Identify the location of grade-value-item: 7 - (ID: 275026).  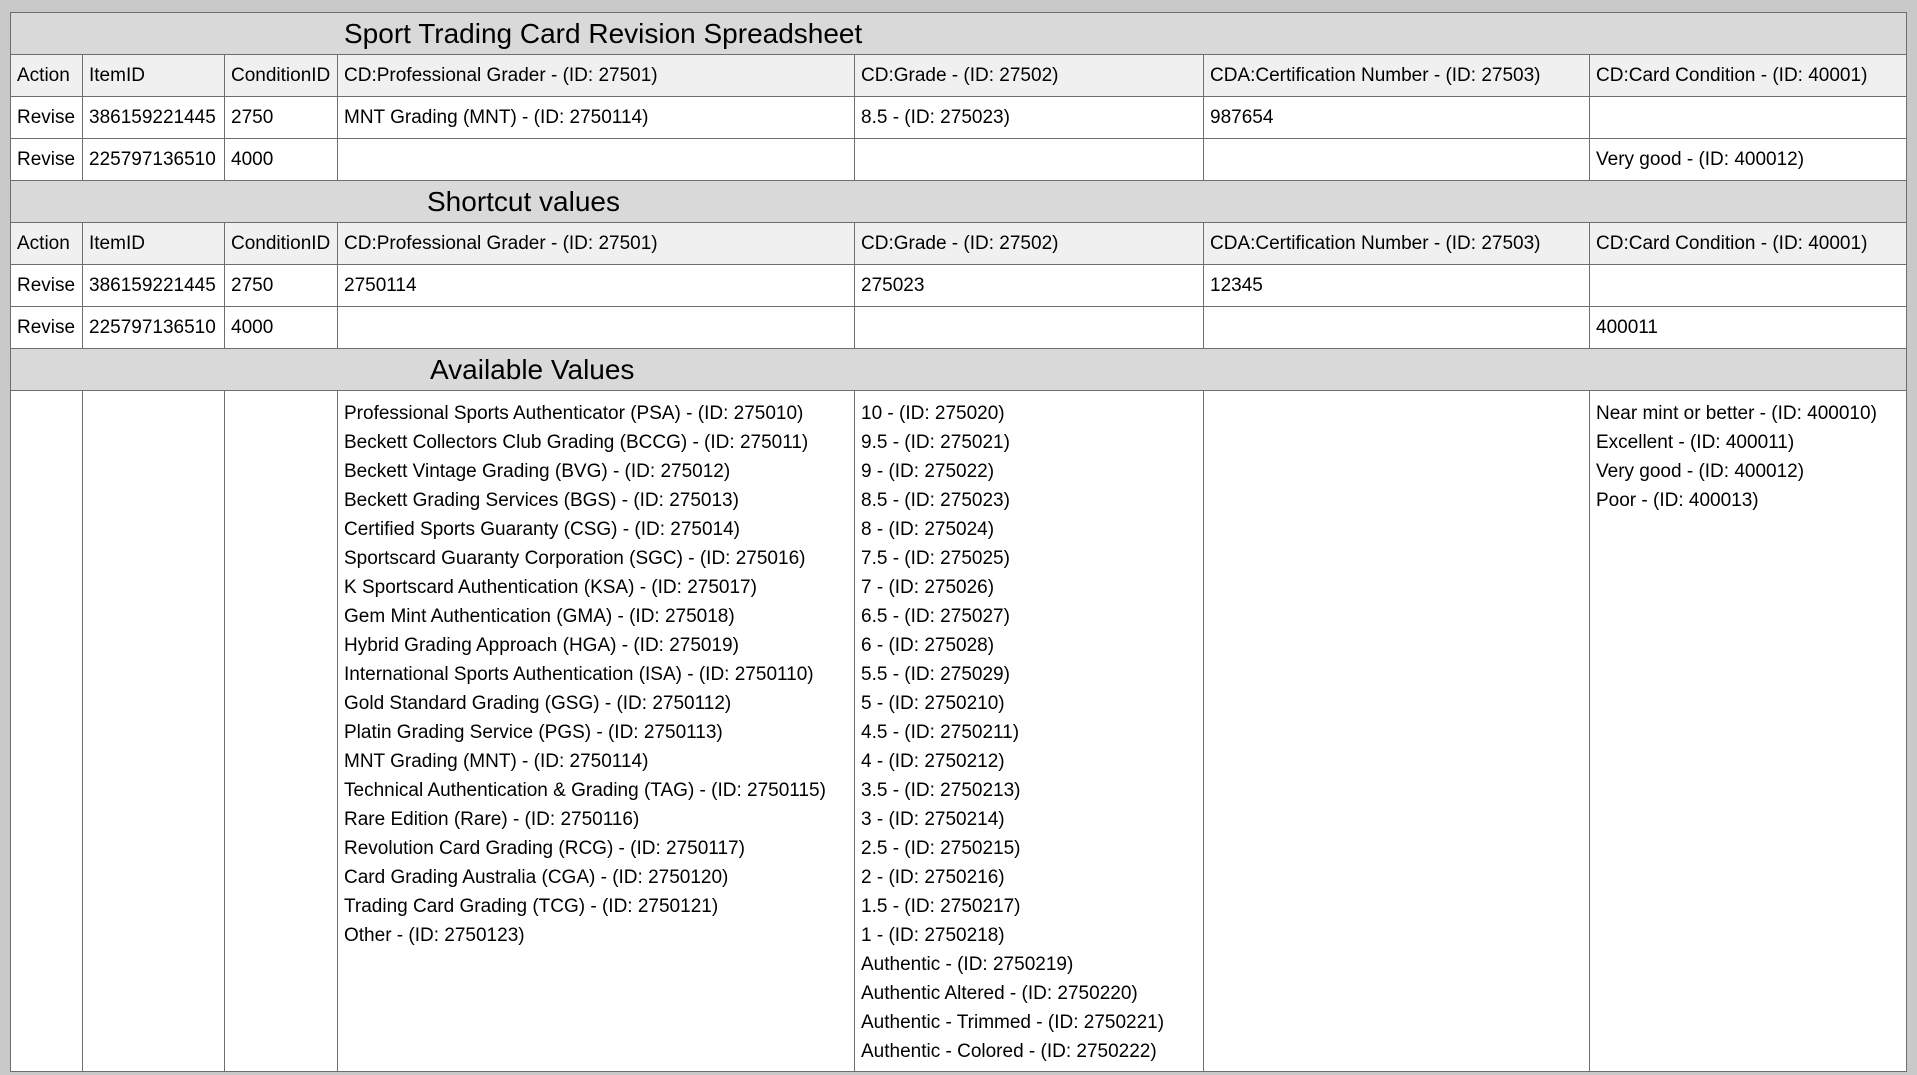
(928, 587).